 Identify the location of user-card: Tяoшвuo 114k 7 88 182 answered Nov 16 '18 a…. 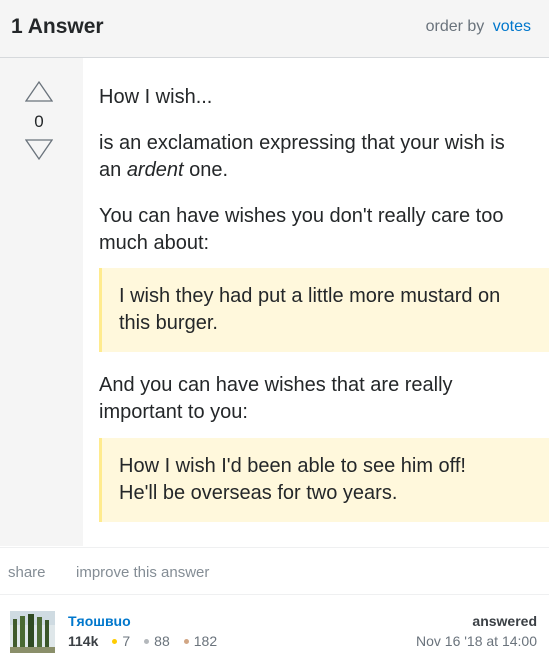
(274, 628).